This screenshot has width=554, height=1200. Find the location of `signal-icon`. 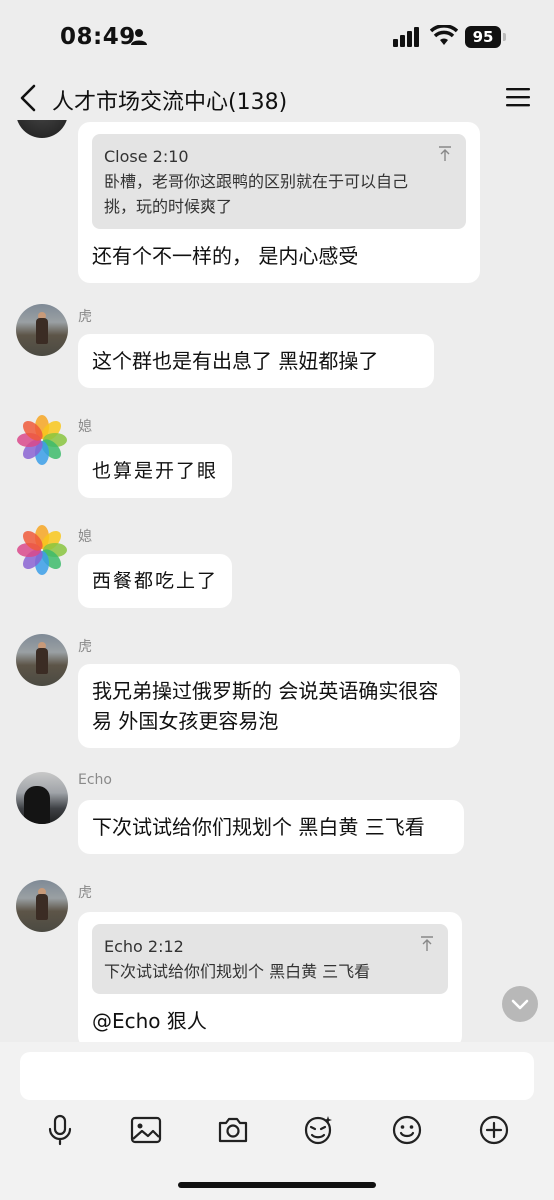

signal-icon is located at coordinates (406, 37).